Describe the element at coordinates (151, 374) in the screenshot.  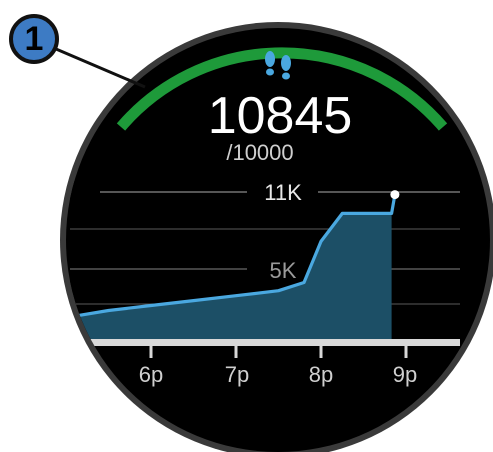
I see `x-tick-label-6p: 6p` at that location.